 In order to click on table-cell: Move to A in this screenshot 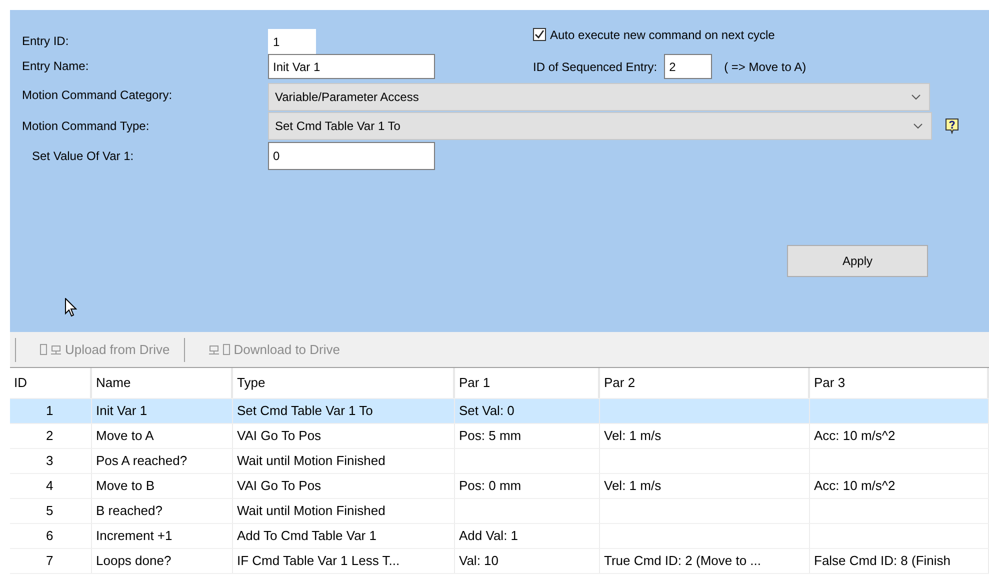, I will do `click(162, 436)`.